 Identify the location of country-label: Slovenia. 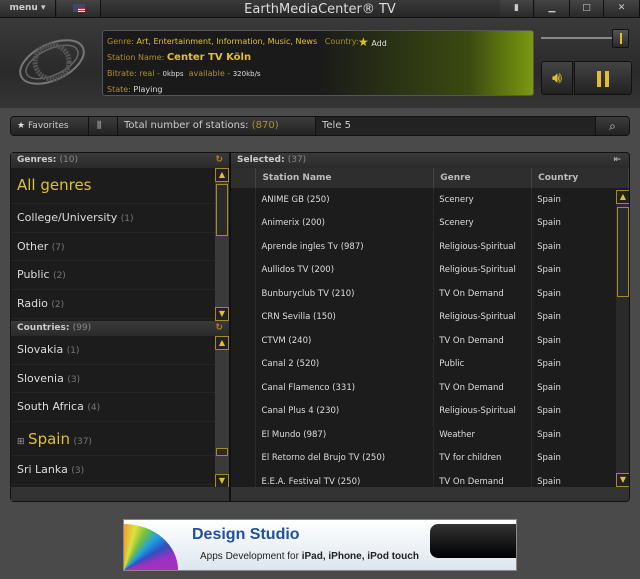
(40, 378).